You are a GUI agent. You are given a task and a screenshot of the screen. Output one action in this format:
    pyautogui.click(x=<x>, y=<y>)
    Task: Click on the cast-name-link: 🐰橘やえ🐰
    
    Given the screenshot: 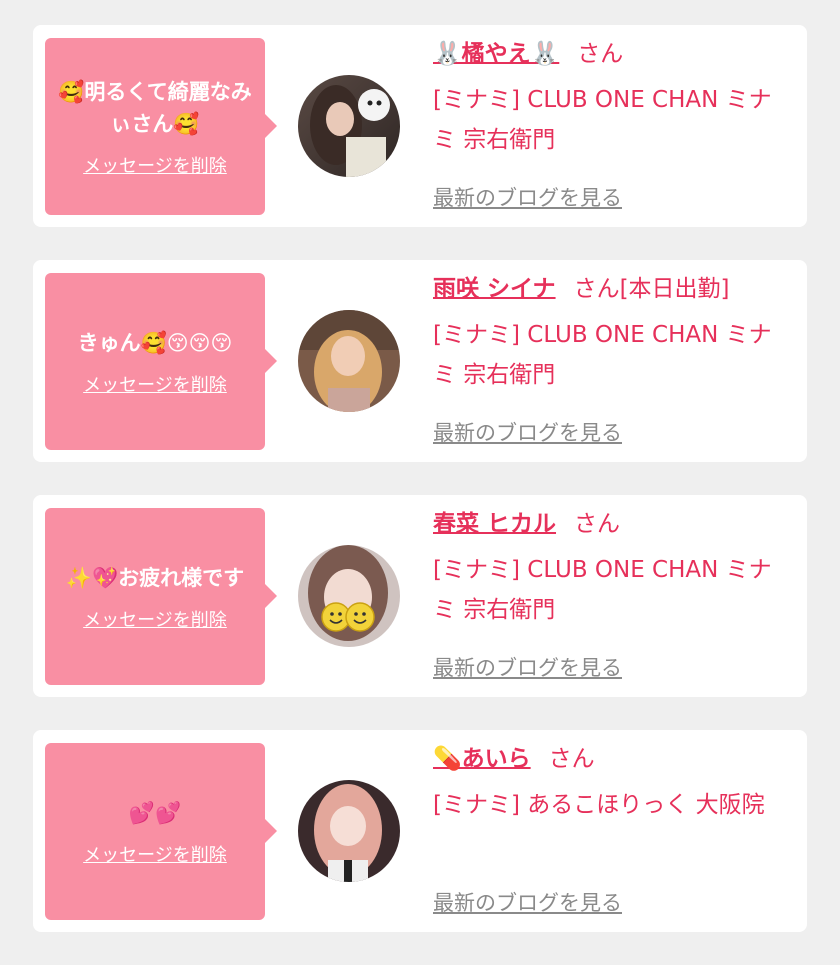 What is the action you would take?
    pyautogui.click(x=496, y=54)
    